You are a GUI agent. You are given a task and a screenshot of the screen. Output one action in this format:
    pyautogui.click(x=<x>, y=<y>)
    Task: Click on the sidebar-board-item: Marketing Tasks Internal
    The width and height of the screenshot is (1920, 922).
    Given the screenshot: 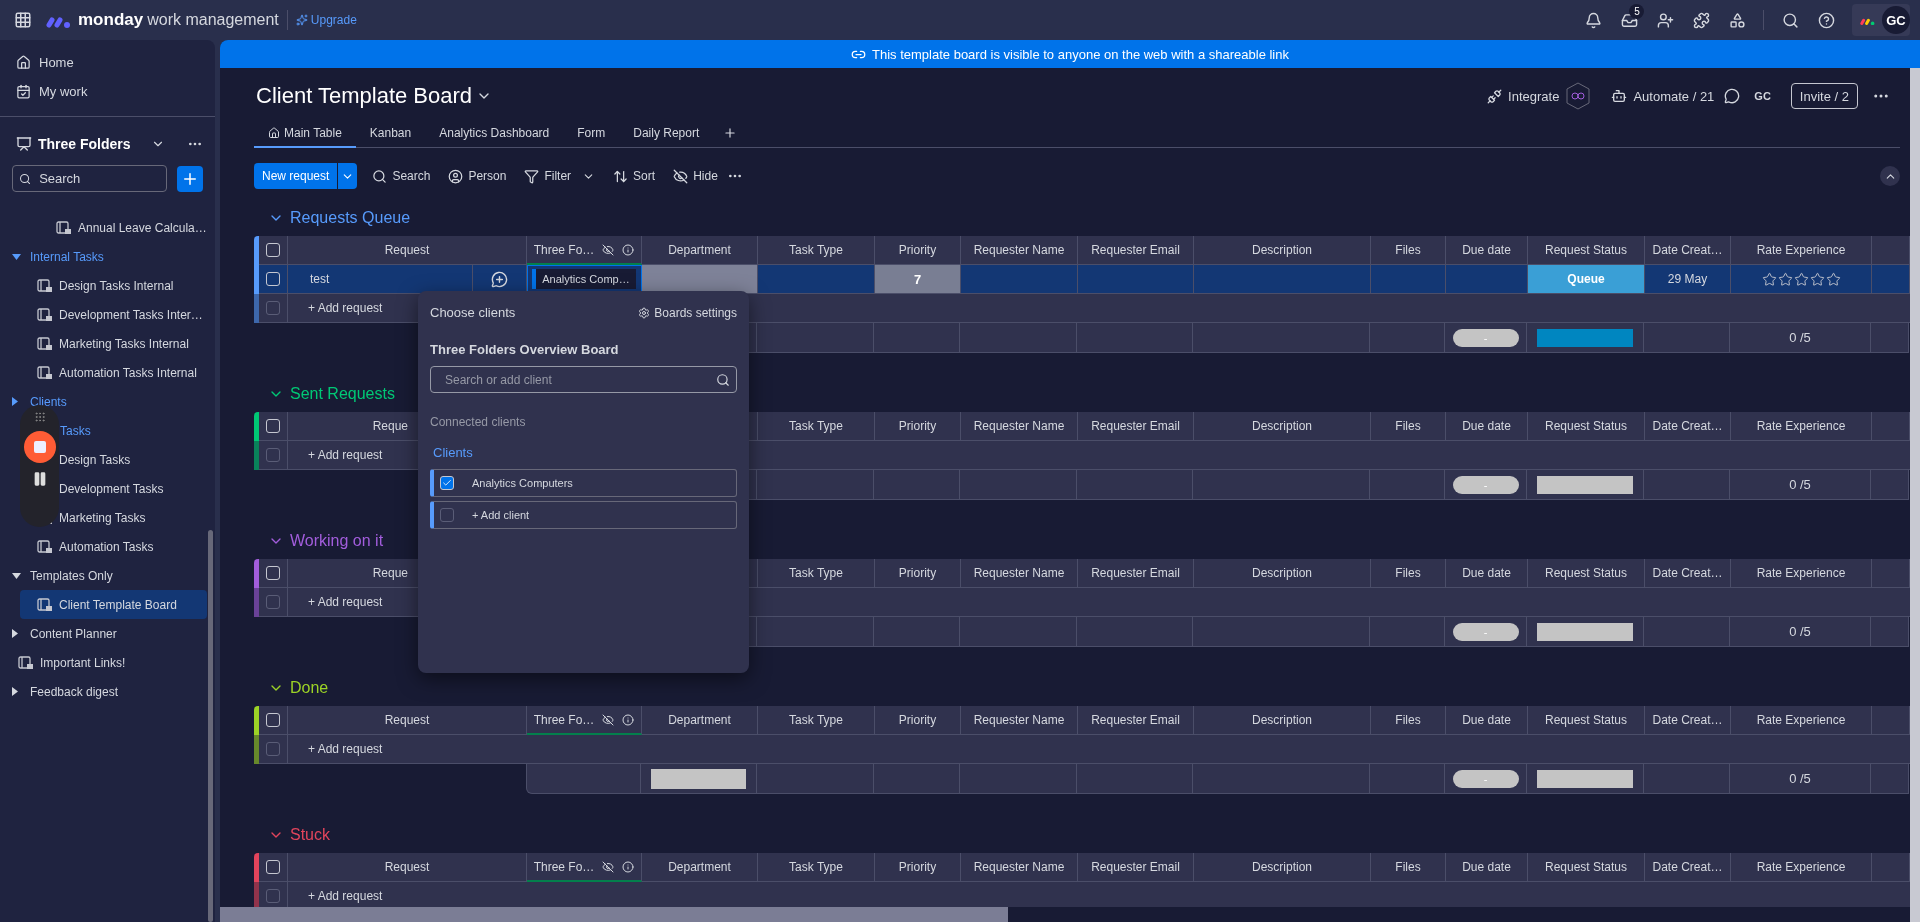 What is the action you would take?
    pyautogui.click(x=103, y=343)
    